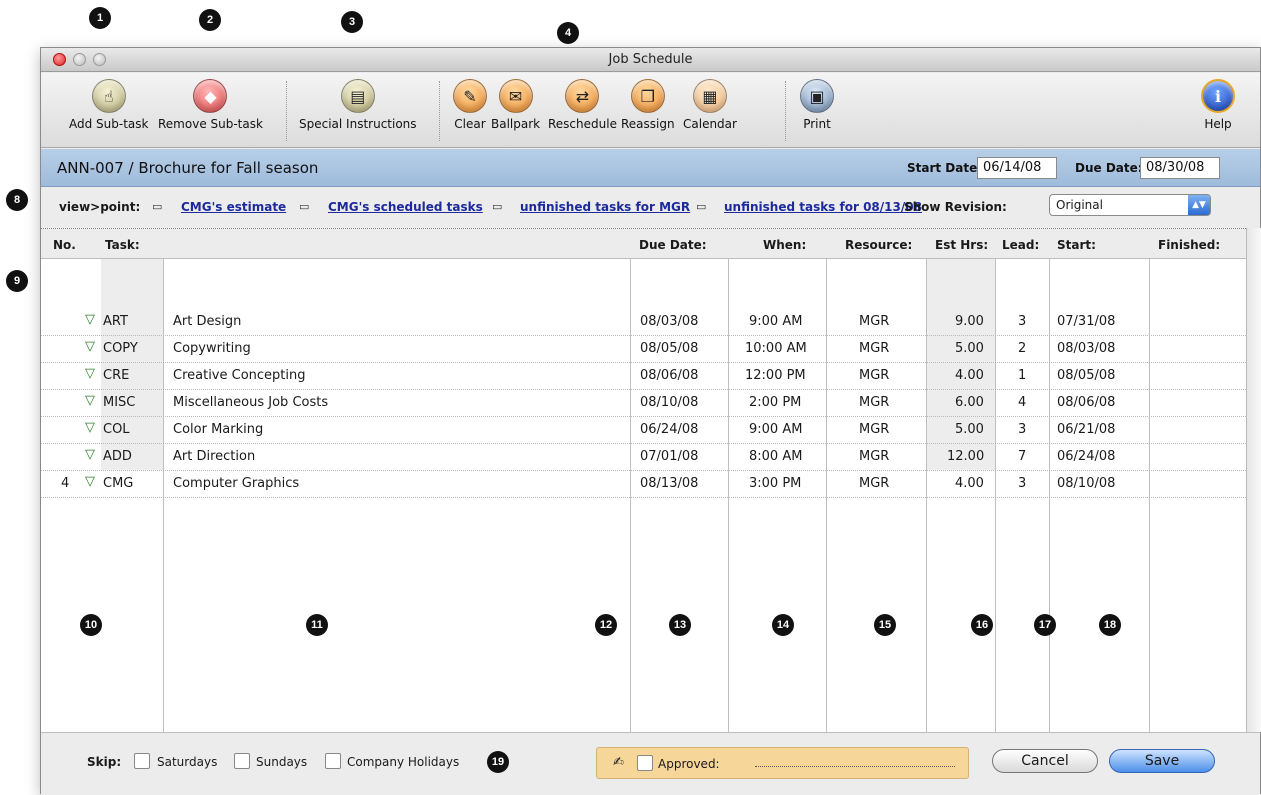  What do you see at coordinates (1020, 245) in the screenshot?
I see `col-header-lead: Lead:` at bounding box center [1020, 245].